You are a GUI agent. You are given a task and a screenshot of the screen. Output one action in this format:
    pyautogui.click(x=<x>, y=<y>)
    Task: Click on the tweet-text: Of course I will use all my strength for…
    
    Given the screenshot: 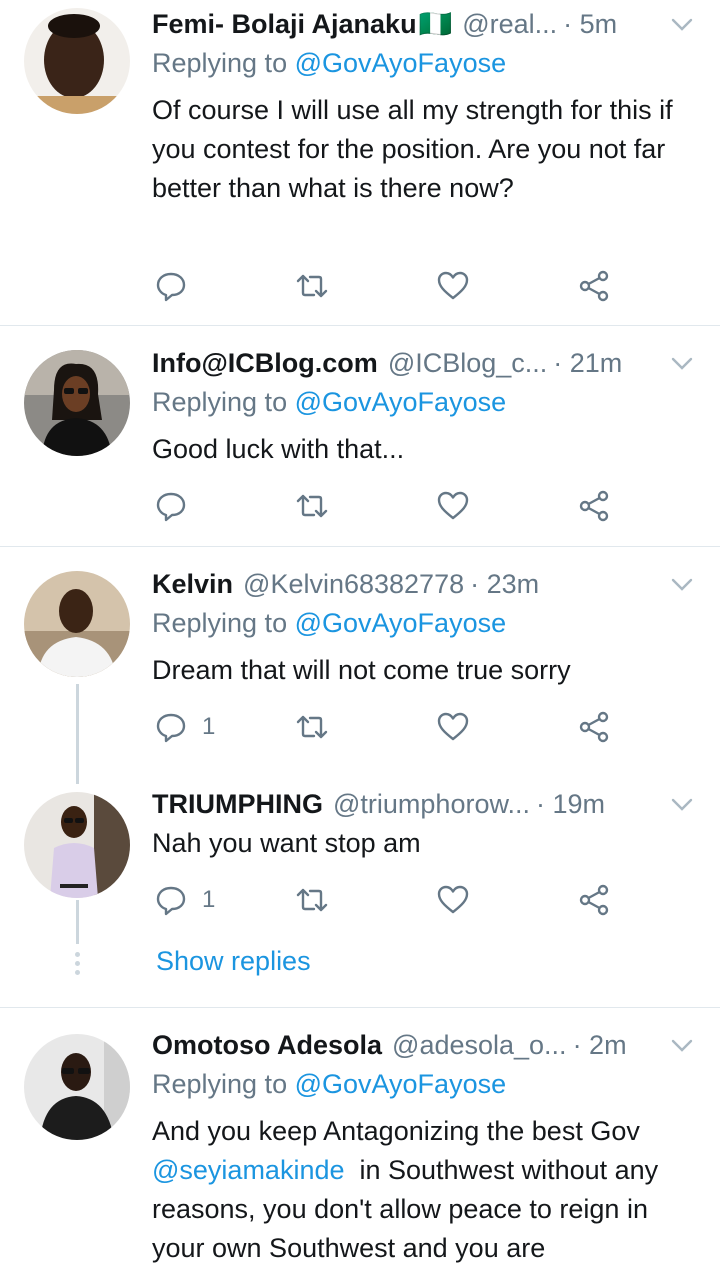 What is the action you would take?
    pyautogui.click(x=412, y=149)
    